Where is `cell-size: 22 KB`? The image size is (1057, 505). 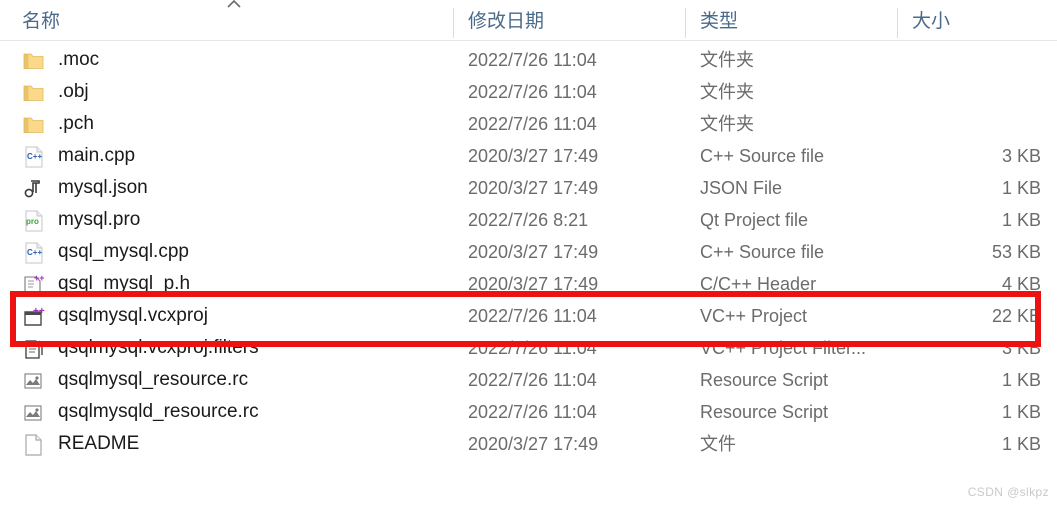 cell-size: 22 KB is located at coordinates (1016, 316).